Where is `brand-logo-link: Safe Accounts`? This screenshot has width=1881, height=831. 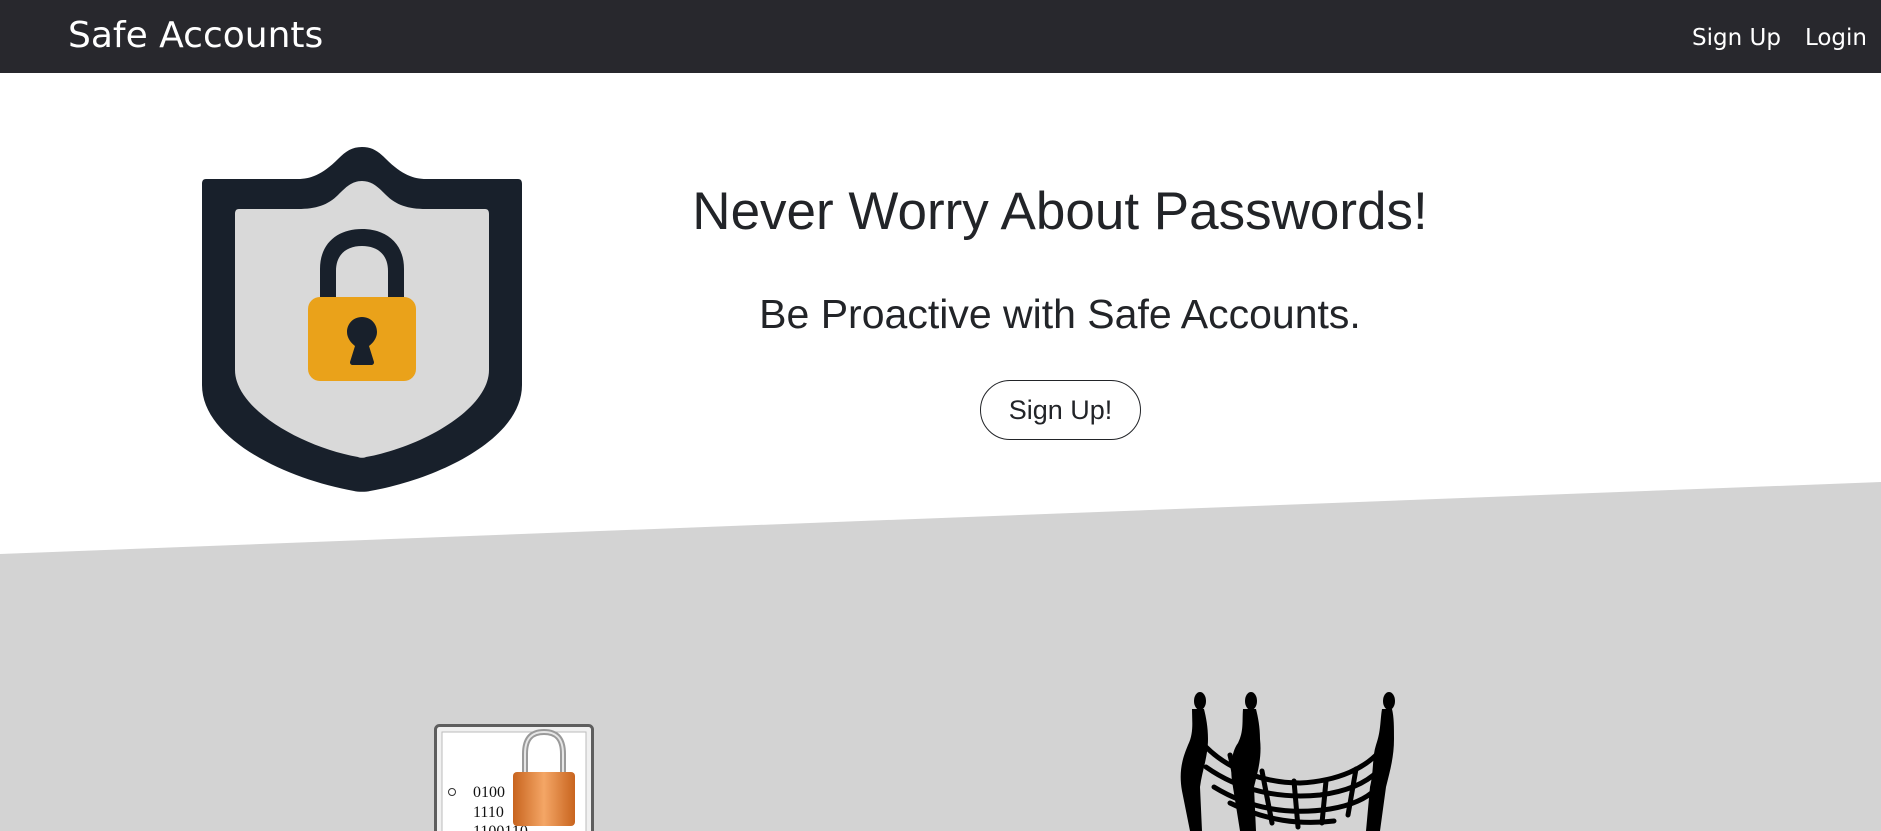 brand-logo-link: Safe Accounts is located at coordinates (195, 36).